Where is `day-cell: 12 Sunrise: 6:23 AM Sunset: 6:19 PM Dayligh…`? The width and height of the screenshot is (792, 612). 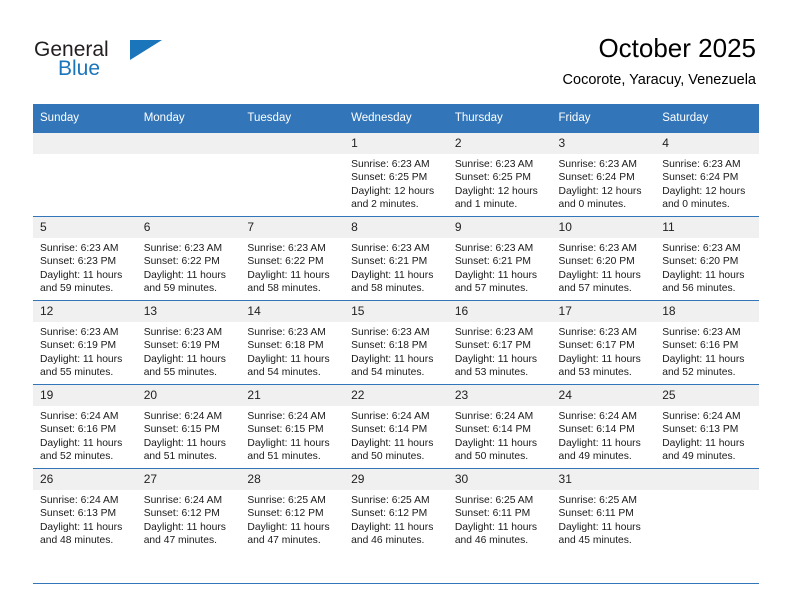 day-cell: 12 Sunrise: 6:23 AM Sunset: 6:19 PM Dayligh… is located at coordinates (85, 342).